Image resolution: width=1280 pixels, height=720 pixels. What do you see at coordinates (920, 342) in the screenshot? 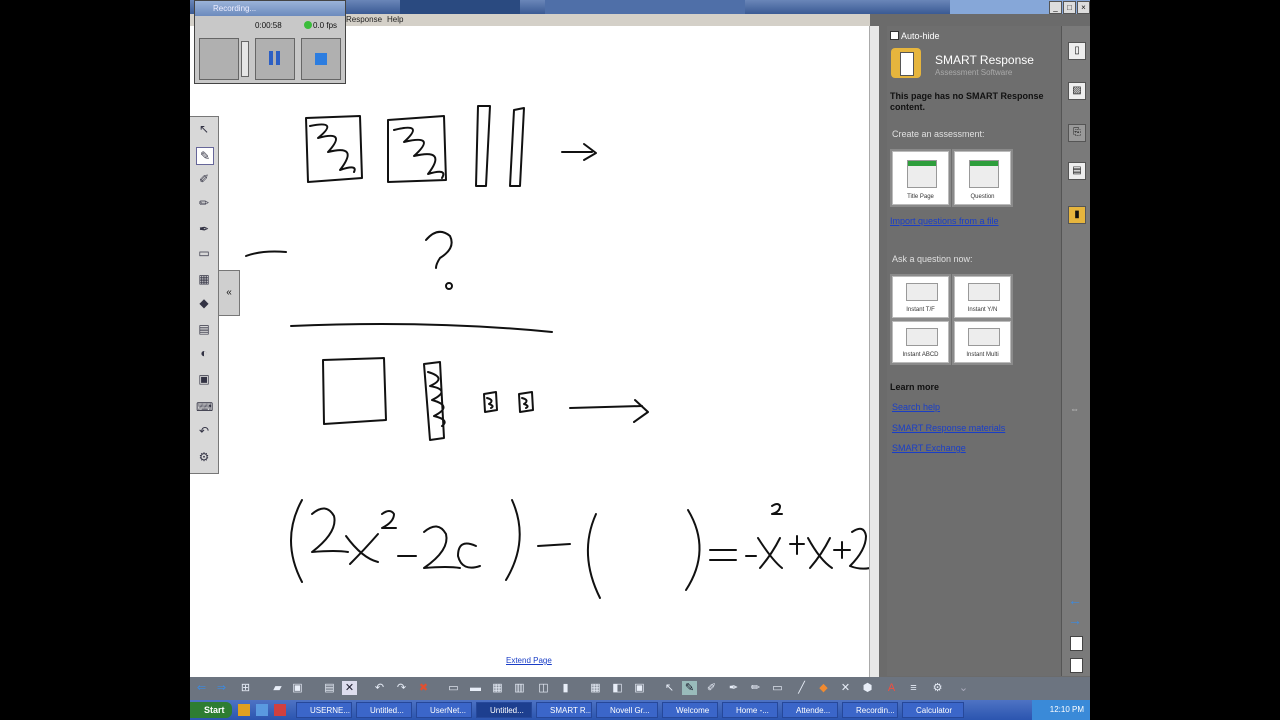
I see `instant-abcd-card: Instant ABCD` at bounding box center [920, 342].